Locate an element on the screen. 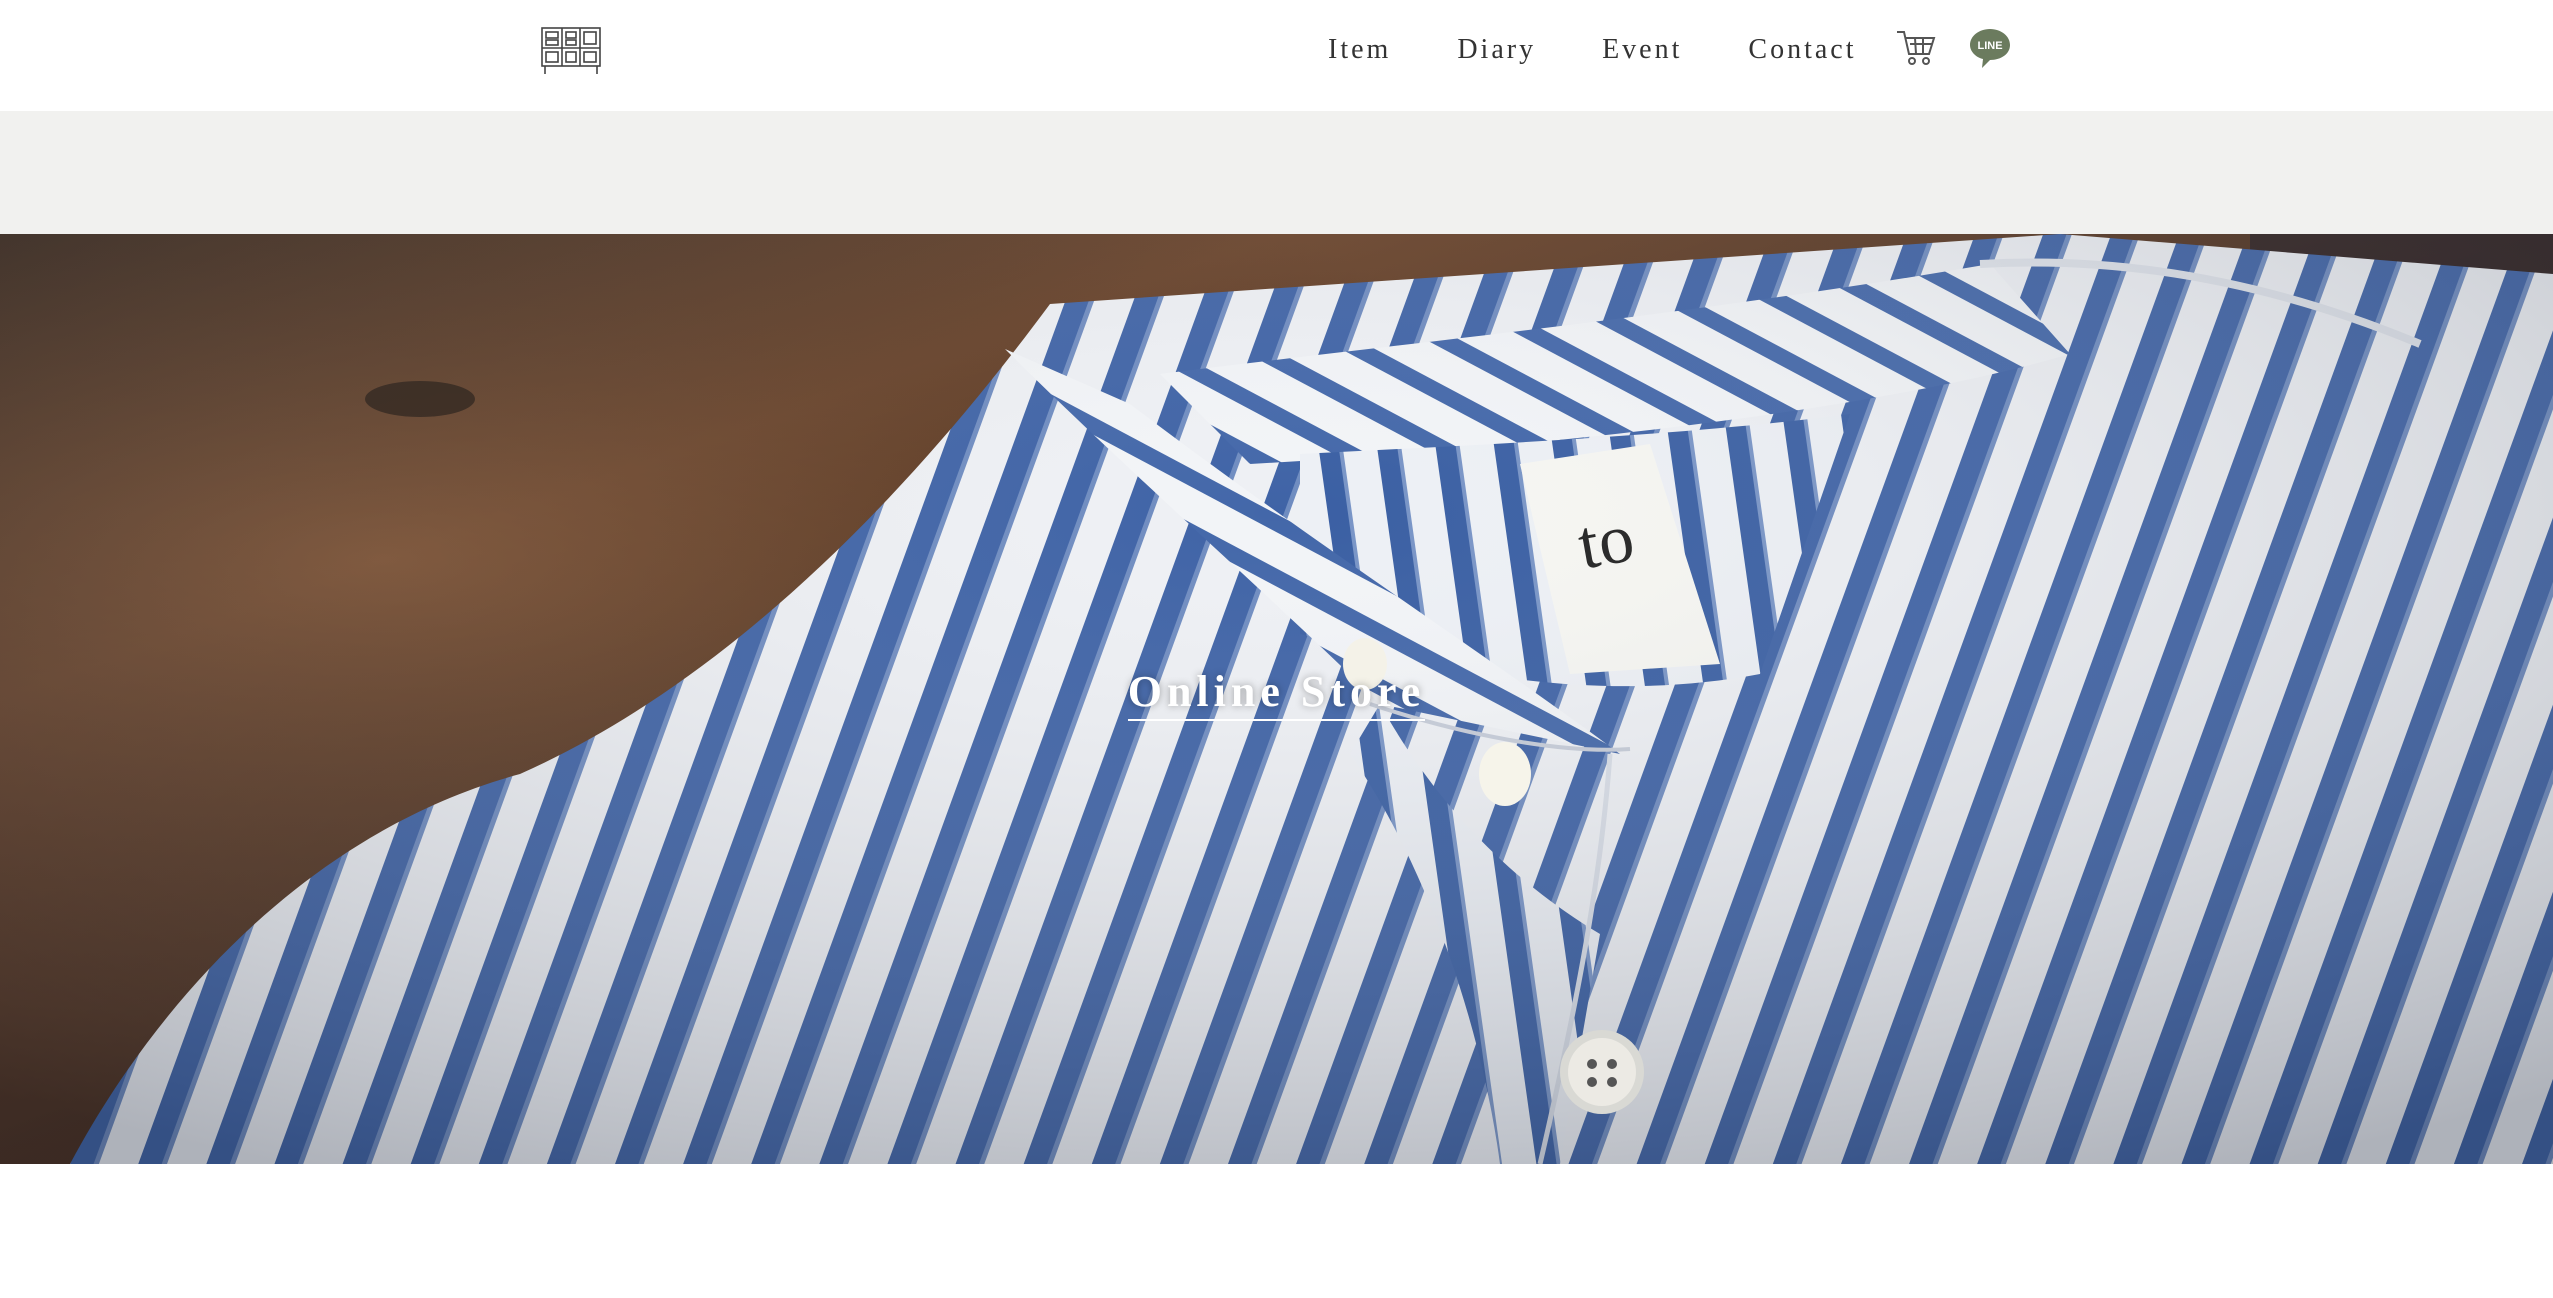 The height and width of the screenshot is (1298, 2553). site-header: Item Diary Event Contact LINE is located at coordinates (1276, 55).